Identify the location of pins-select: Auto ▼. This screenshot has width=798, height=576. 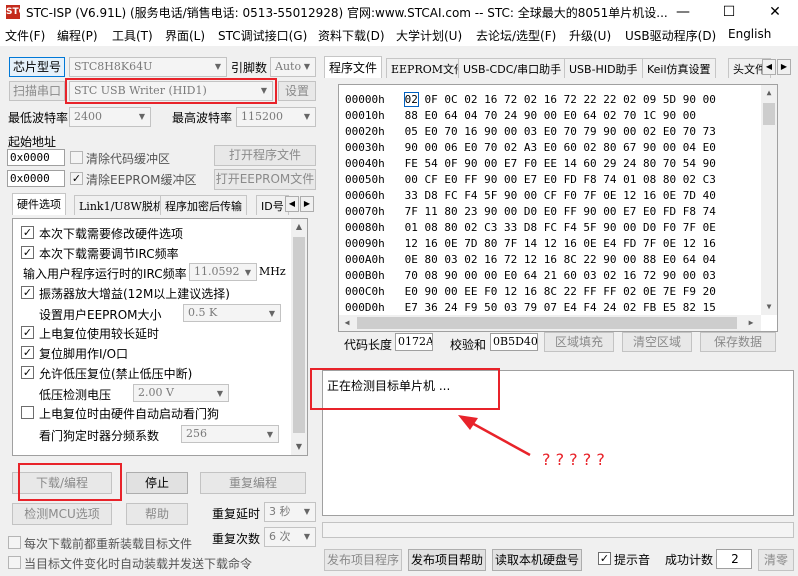
(293, 67).